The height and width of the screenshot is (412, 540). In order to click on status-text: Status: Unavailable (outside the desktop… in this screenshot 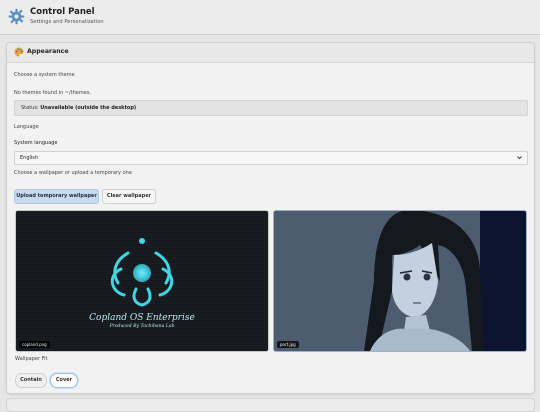, I will do `click(78, 108)`.